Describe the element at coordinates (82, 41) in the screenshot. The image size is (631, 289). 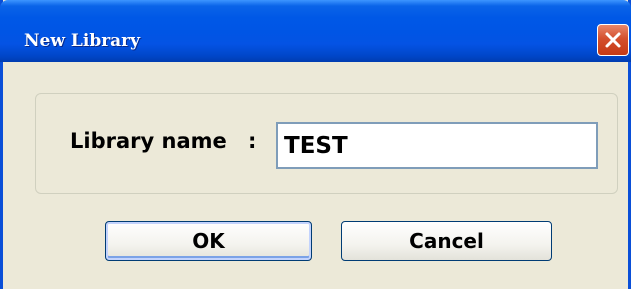
I see `dialog-title: New Library` at that location.